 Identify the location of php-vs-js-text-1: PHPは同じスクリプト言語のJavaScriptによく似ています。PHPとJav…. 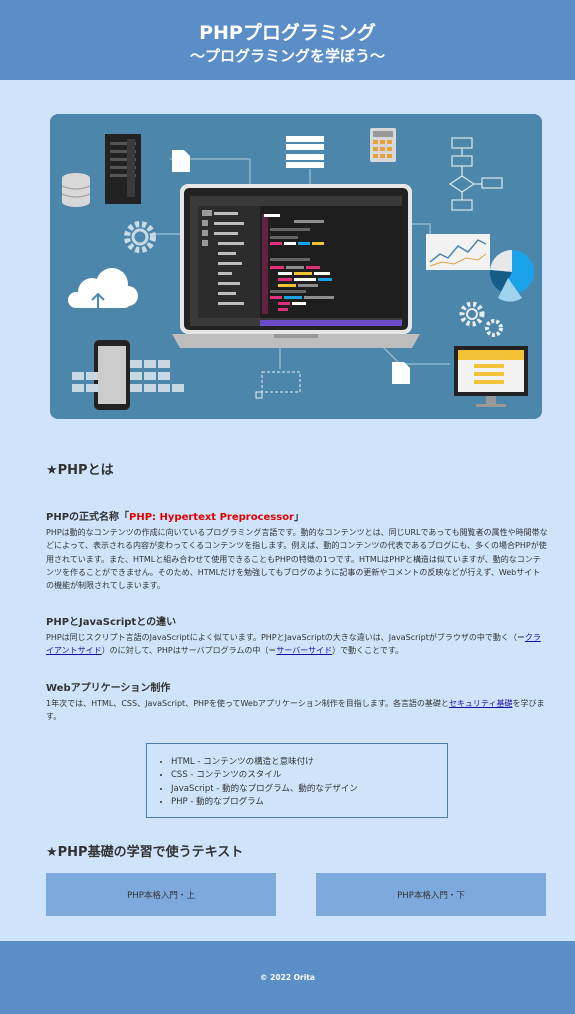
(285, 637).